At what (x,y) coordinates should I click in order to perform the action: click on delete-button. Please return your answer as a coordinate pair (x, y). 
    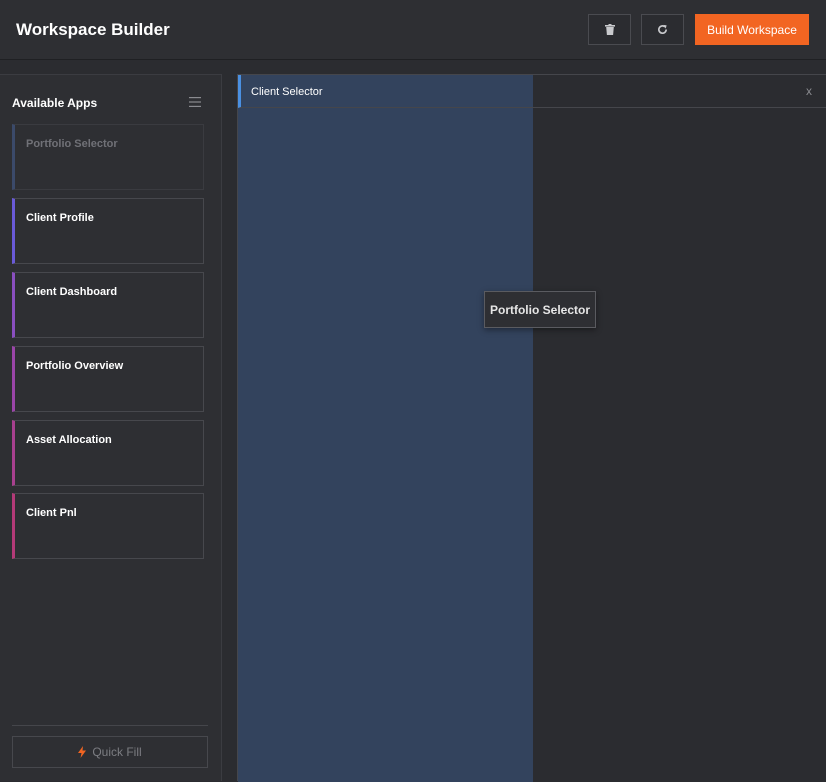
    Looking at the image, I should click on (609, 29).